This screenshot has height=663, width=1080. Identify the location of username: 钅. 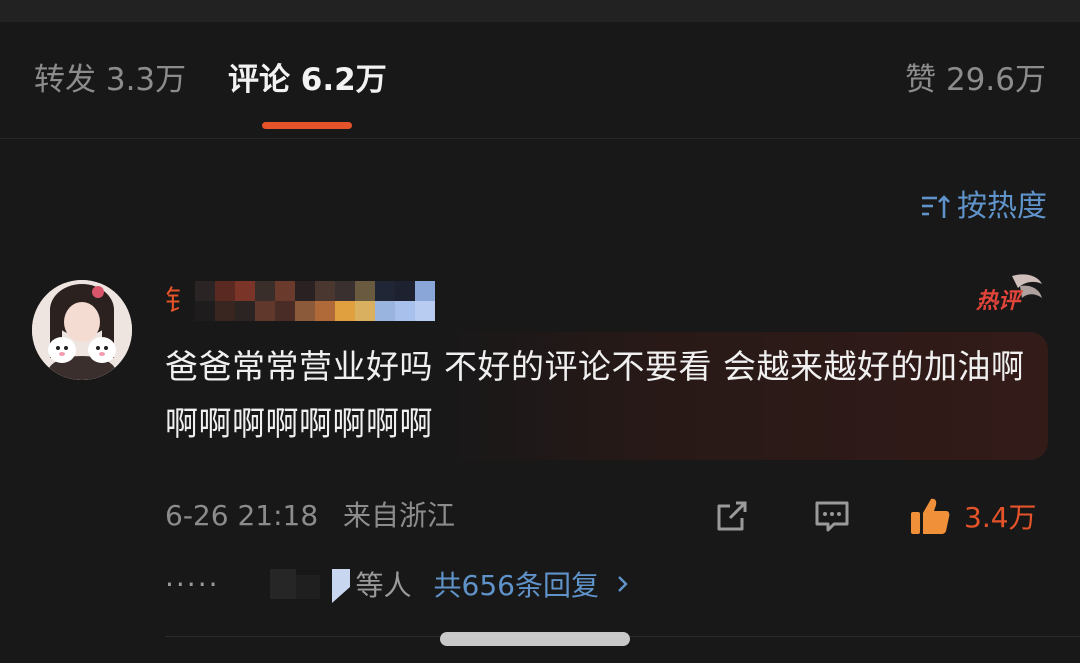
(300, 301).